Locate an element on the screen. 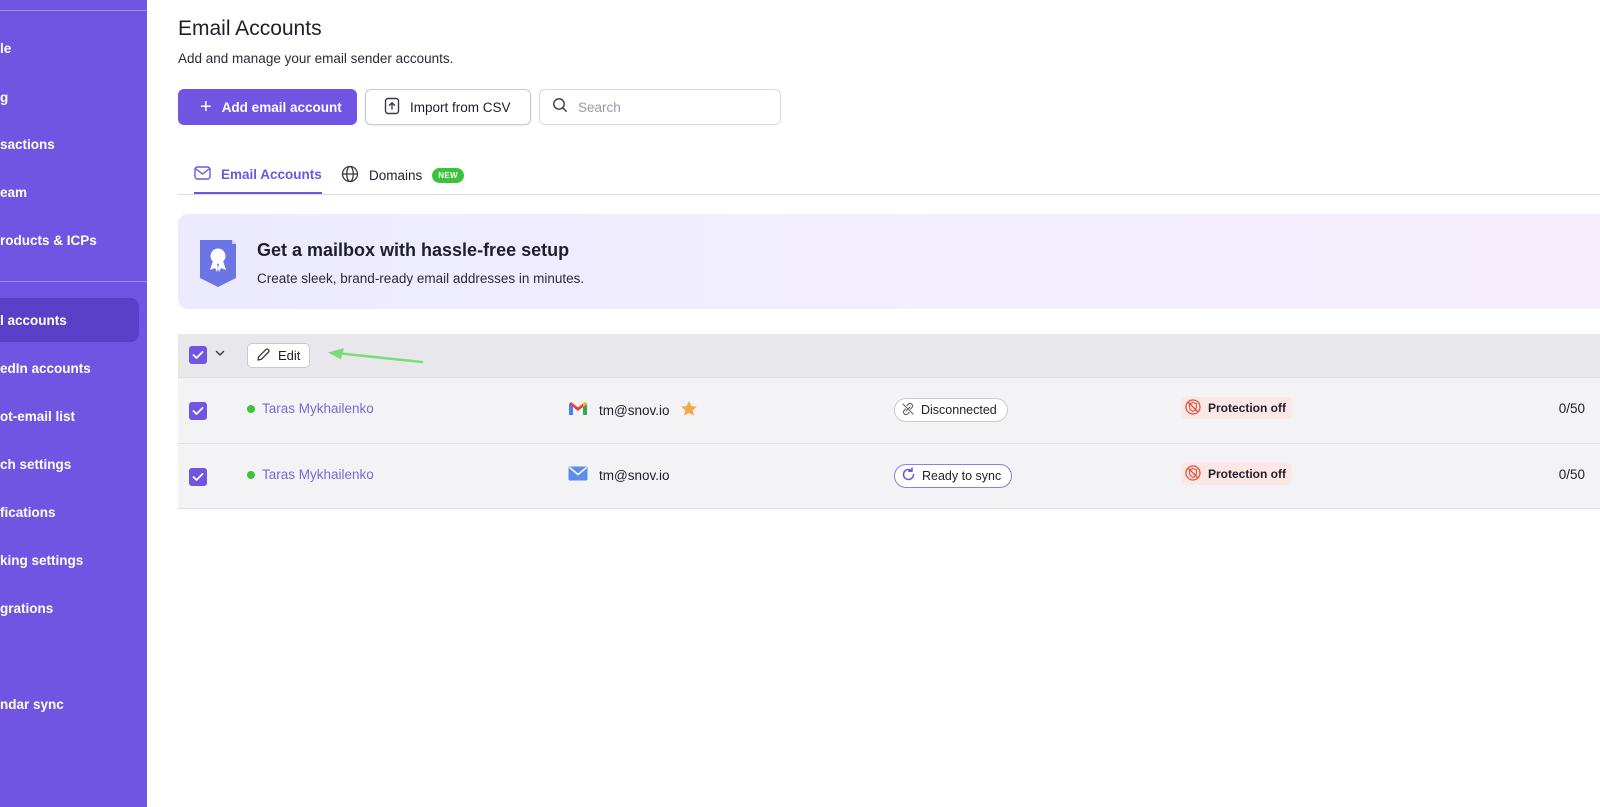 This screenshot has height=807, width=1600. envelope-icon is located at coordinates (202, 174).